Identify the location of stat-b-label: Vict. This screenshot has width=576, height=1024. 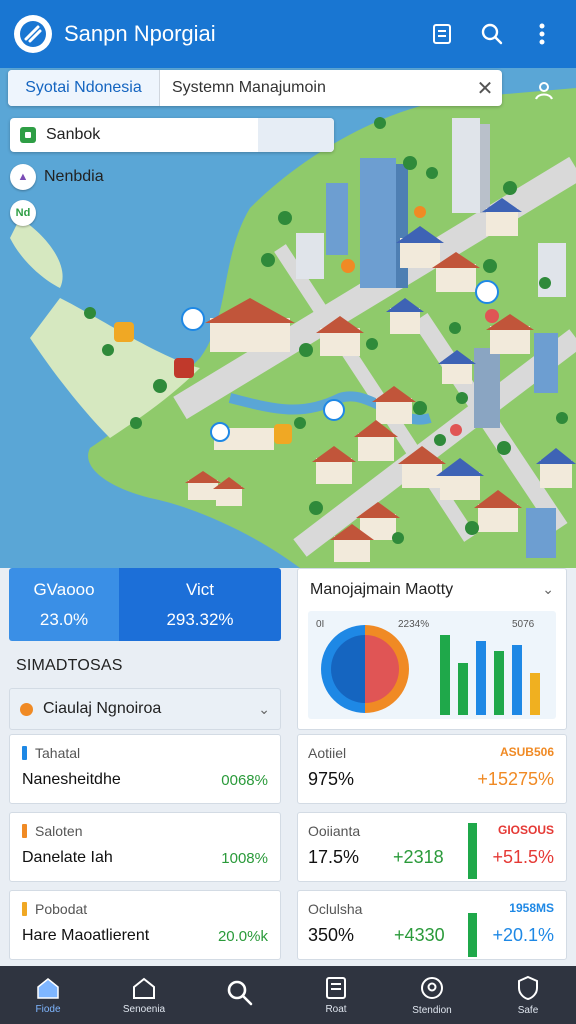
(200, 589).